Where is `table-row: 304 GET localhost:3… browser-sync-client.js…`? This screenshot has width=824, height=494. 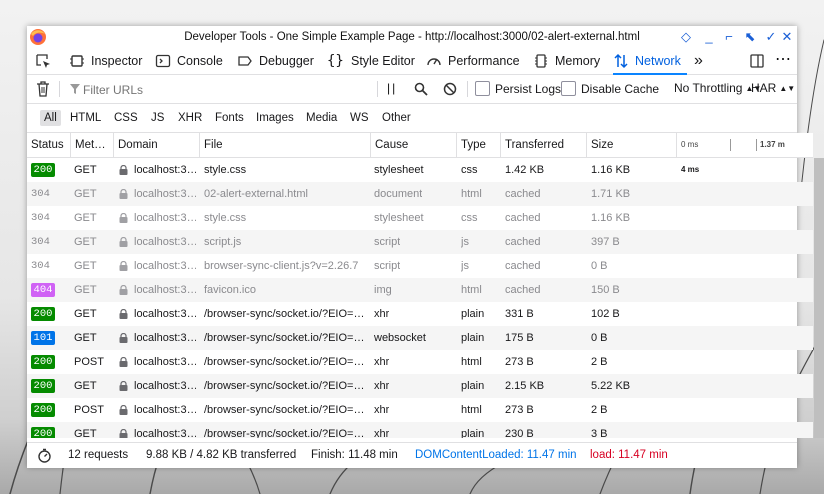 table-row: 304 GET localhost:3… browser-sync-client.js… is located at coordinates (420, 266).